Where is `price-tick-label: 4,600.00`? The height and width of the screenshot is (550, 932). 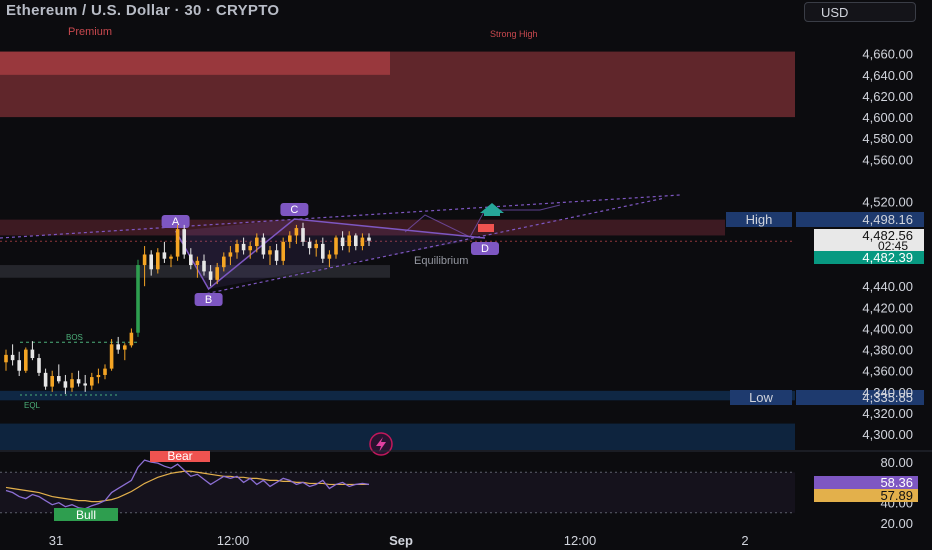 price-tick-label: 4,600.00 is located at coordinates (887, 117).